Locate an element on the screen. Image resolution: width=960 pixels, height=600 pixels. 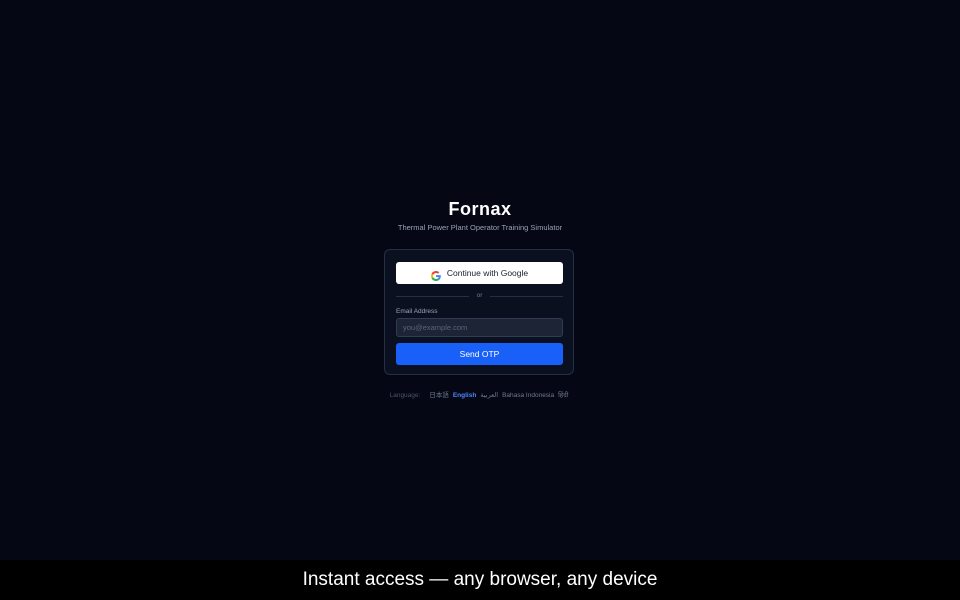
divider-line-left is located at coordinates (432, 296).